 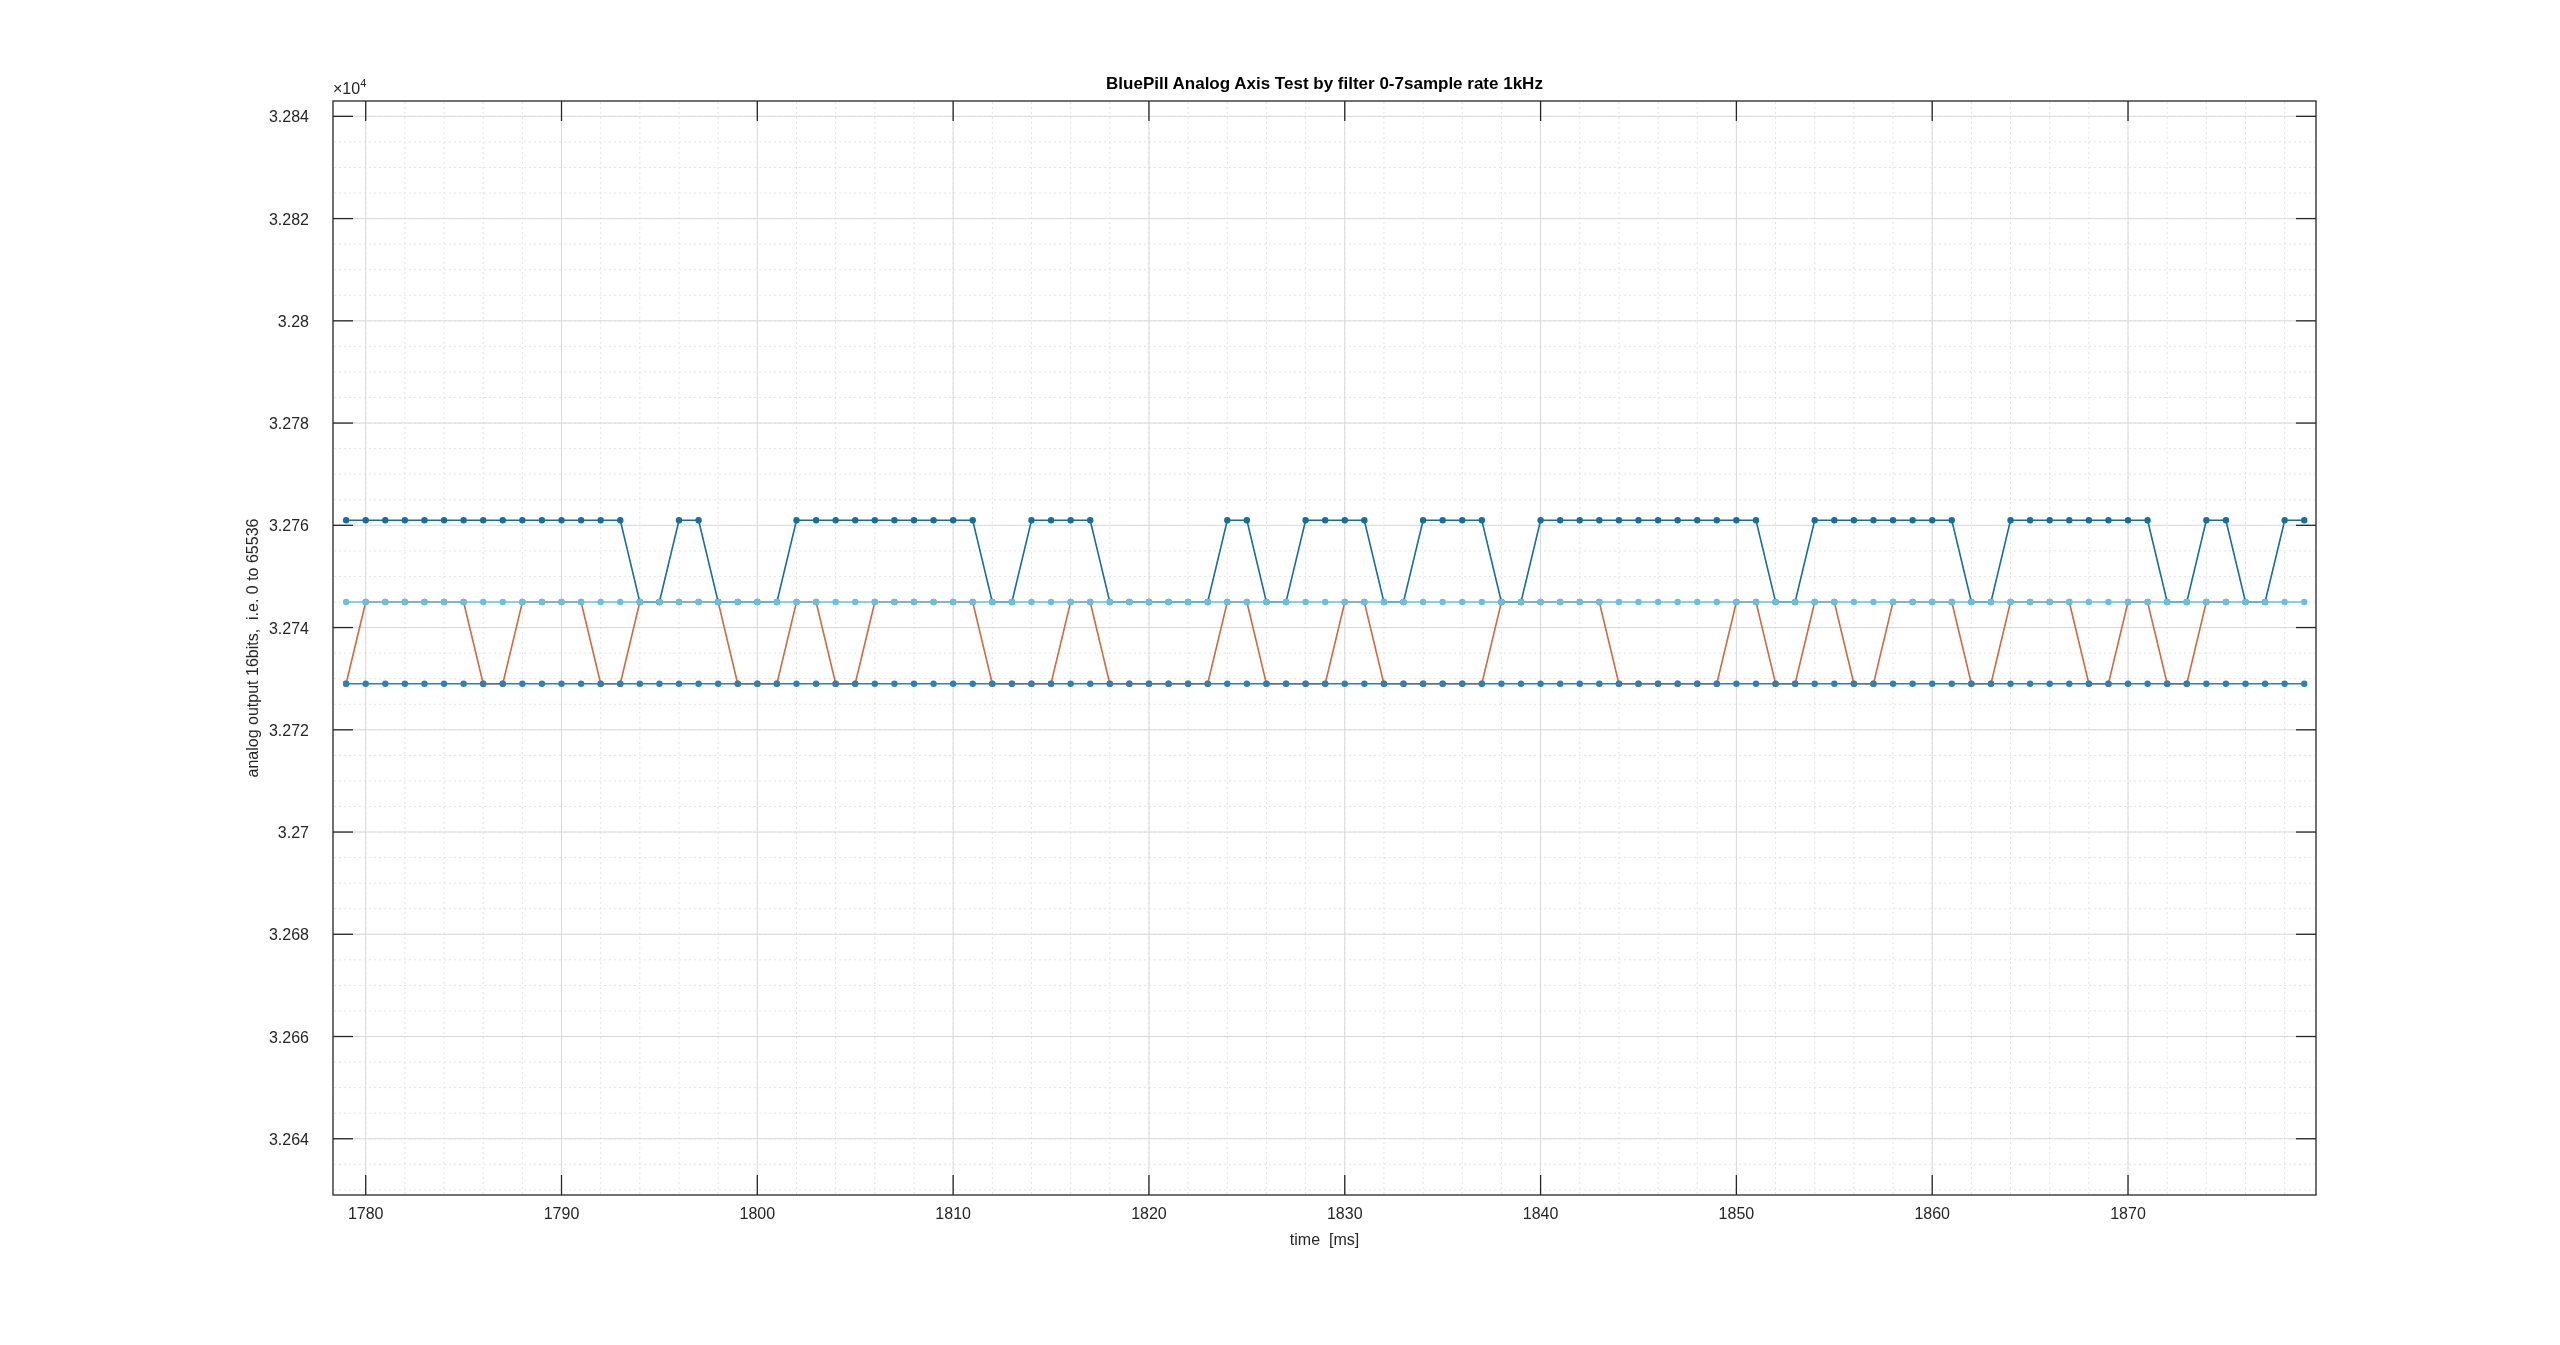 I want to click on x-tick-label: 1790, so click(x=561, y=1213).